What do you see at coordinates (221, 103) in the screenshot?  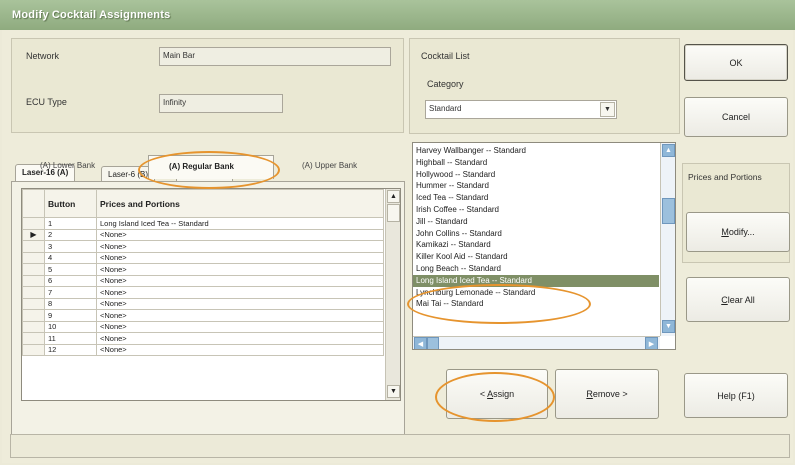 I see `ecu-type-field: Infinity` at bounding box center [221, 103].